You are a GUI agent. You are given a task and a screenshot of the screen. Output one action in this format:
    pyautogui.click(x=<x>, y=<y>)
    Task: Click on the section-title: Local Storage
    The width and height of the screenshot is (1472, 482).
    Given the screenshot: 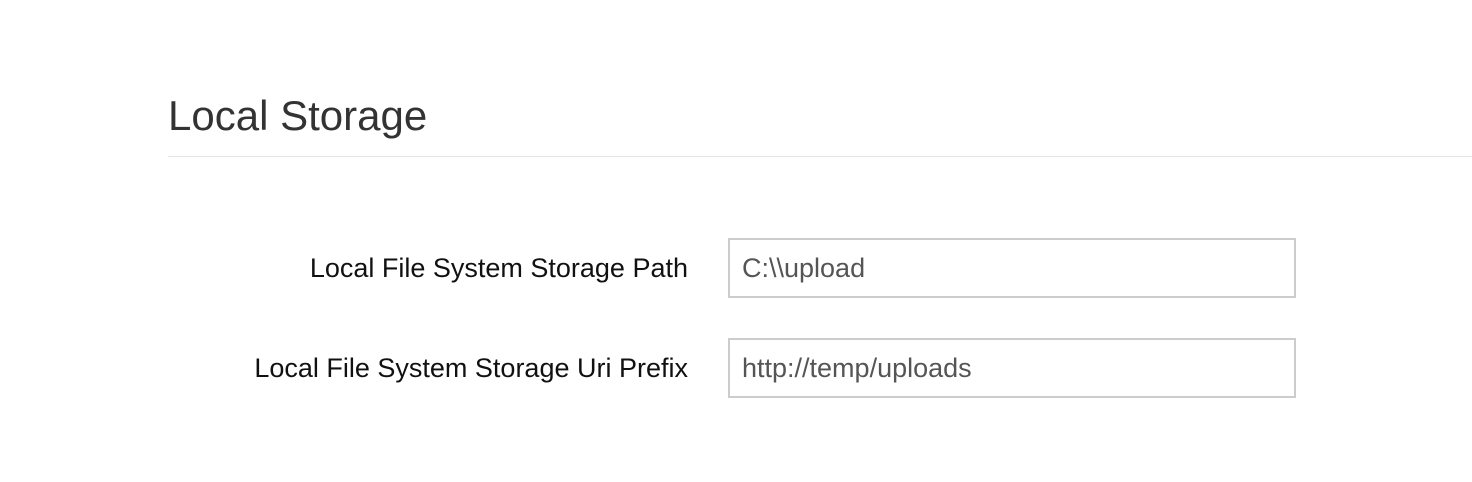 What is the action you would take?
    pyautogui.click(x=298, y=115)
    